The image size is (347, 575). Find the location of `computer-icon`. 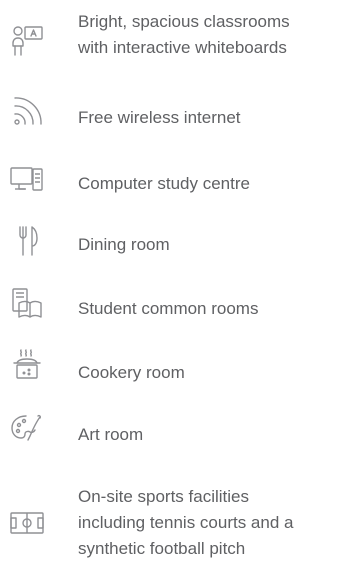

computer-icon is located at coordinates (27, 181).